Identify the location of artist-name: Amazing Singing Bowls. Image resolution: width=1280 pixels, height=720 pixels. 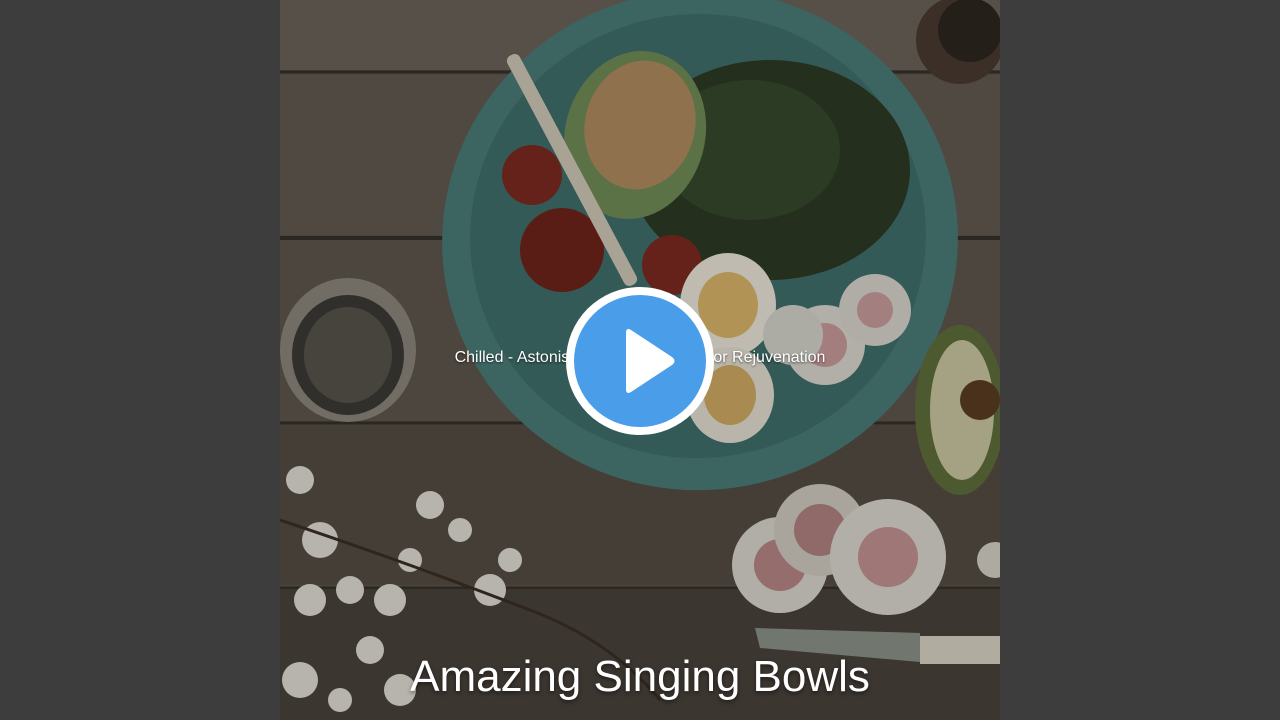
(640, 676).